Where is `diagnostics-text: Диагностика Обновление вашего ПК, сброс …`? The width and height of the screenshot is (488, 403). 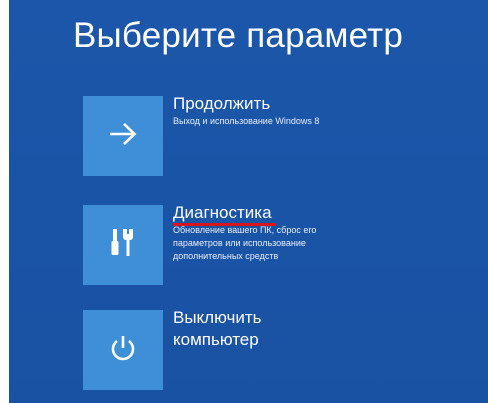 diagnostics-text: Диагностика Обновление вашего ПК, сброс … is located at coordinates (323, 232).